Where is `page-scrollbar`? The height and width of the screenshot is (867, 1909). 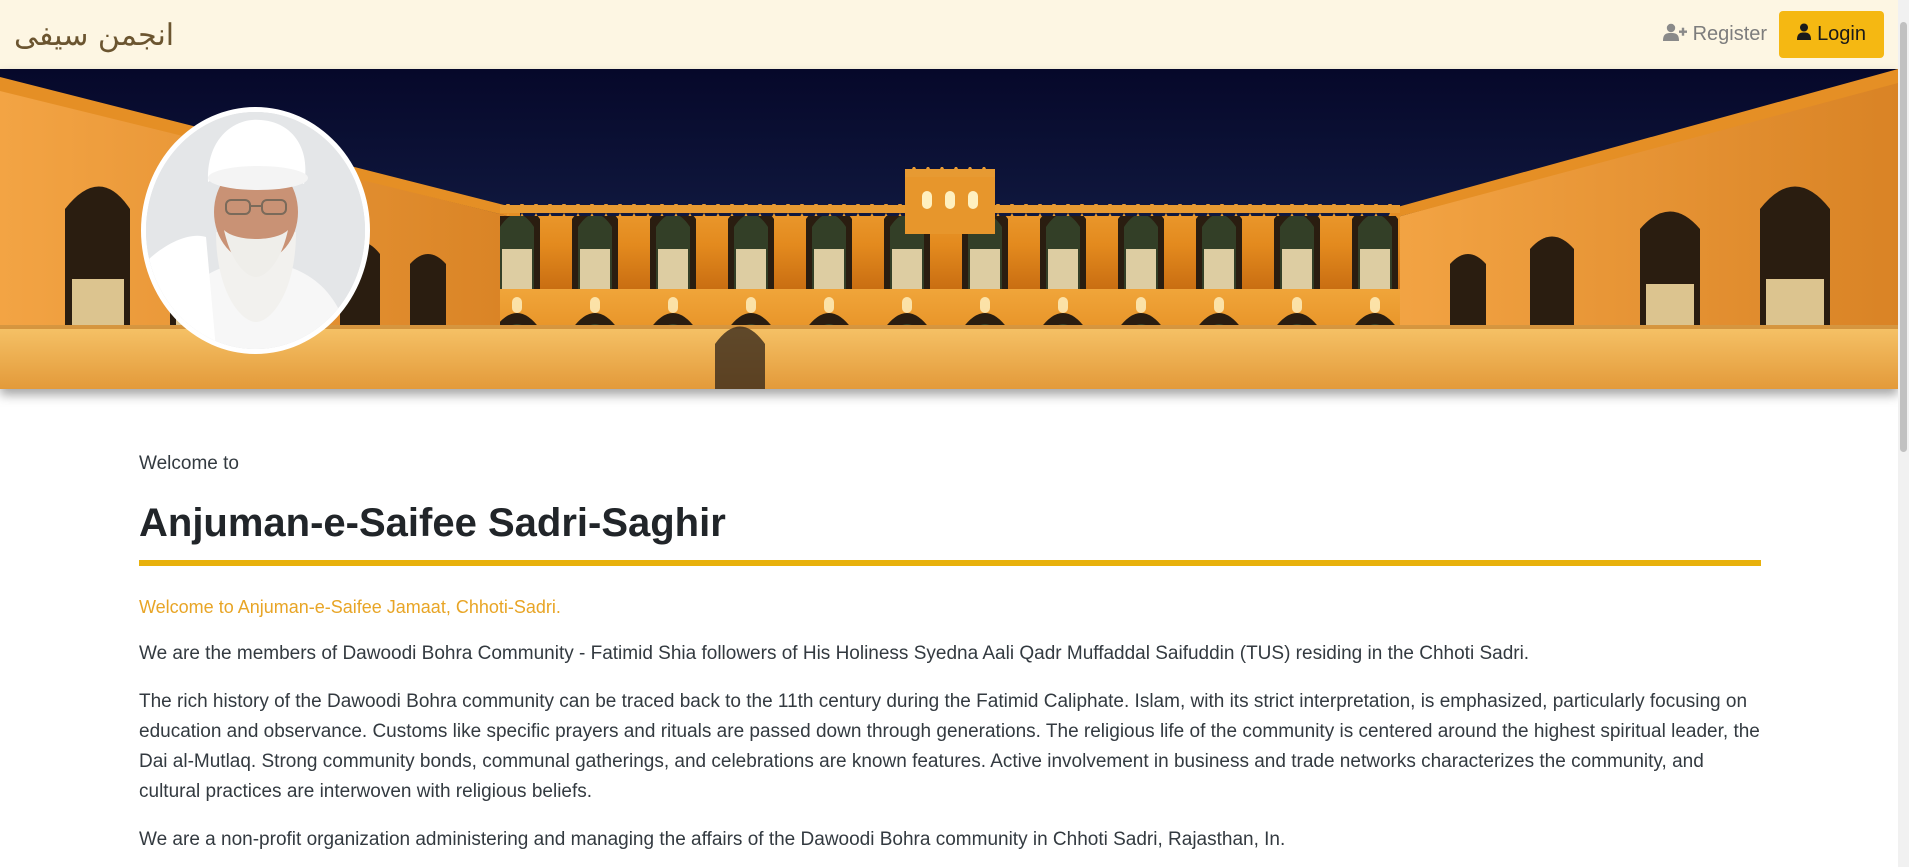 page-scrollbar is located at coordinates (1903, 433).